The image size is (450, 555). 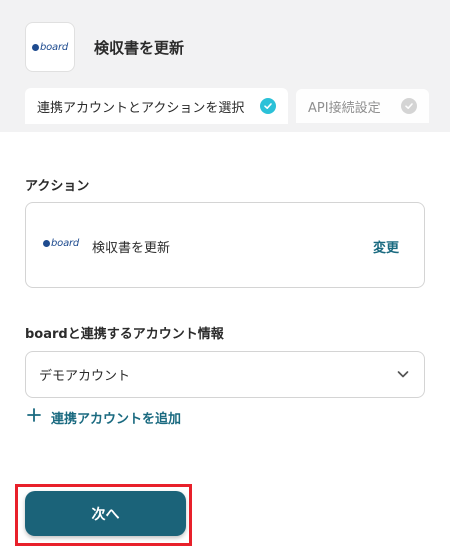 What do you see at coordinates (116, 419) in the screenshot?
I see `add-account-label: 連携アカウントを追加` at bounding box center [116, 419].